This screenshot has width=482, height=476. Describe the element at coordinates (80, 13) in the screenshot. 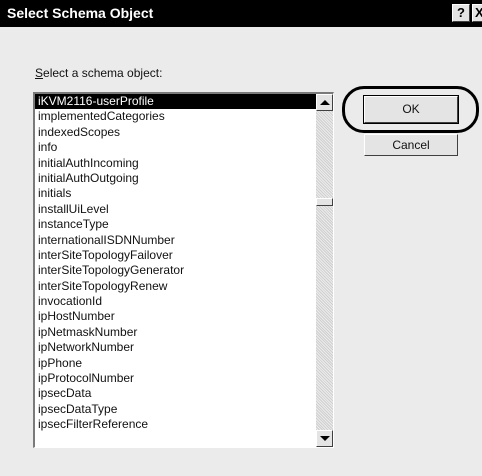

I see `window-title: Select Schema Object` at that location.